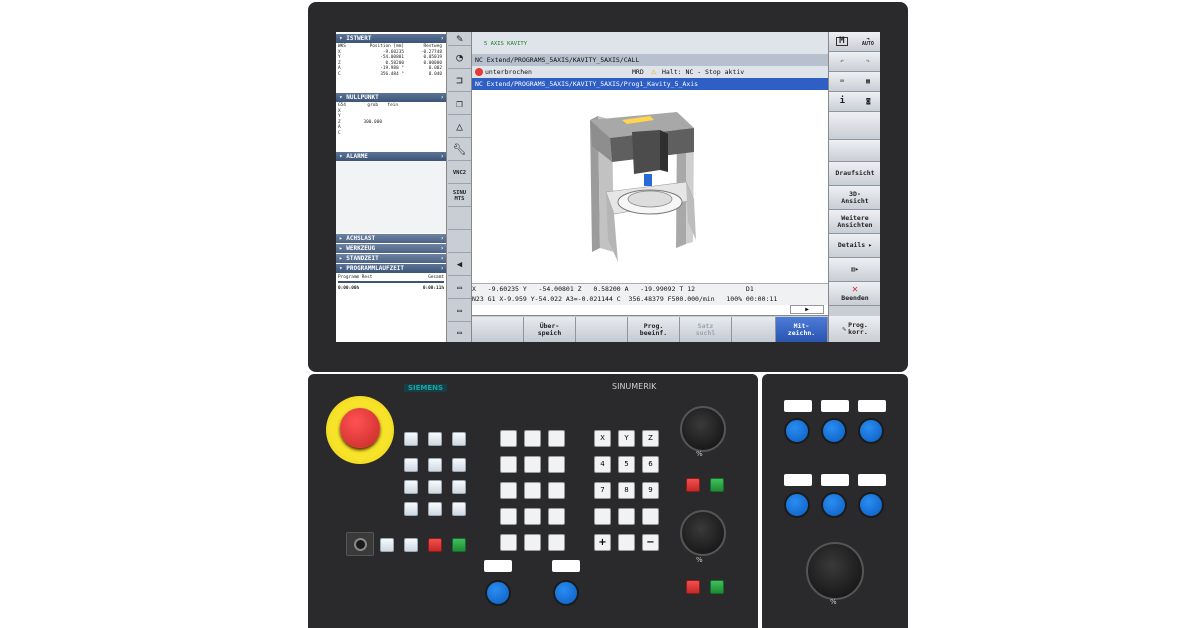  I want to click on rapid-override-knob, so click(835, 571).